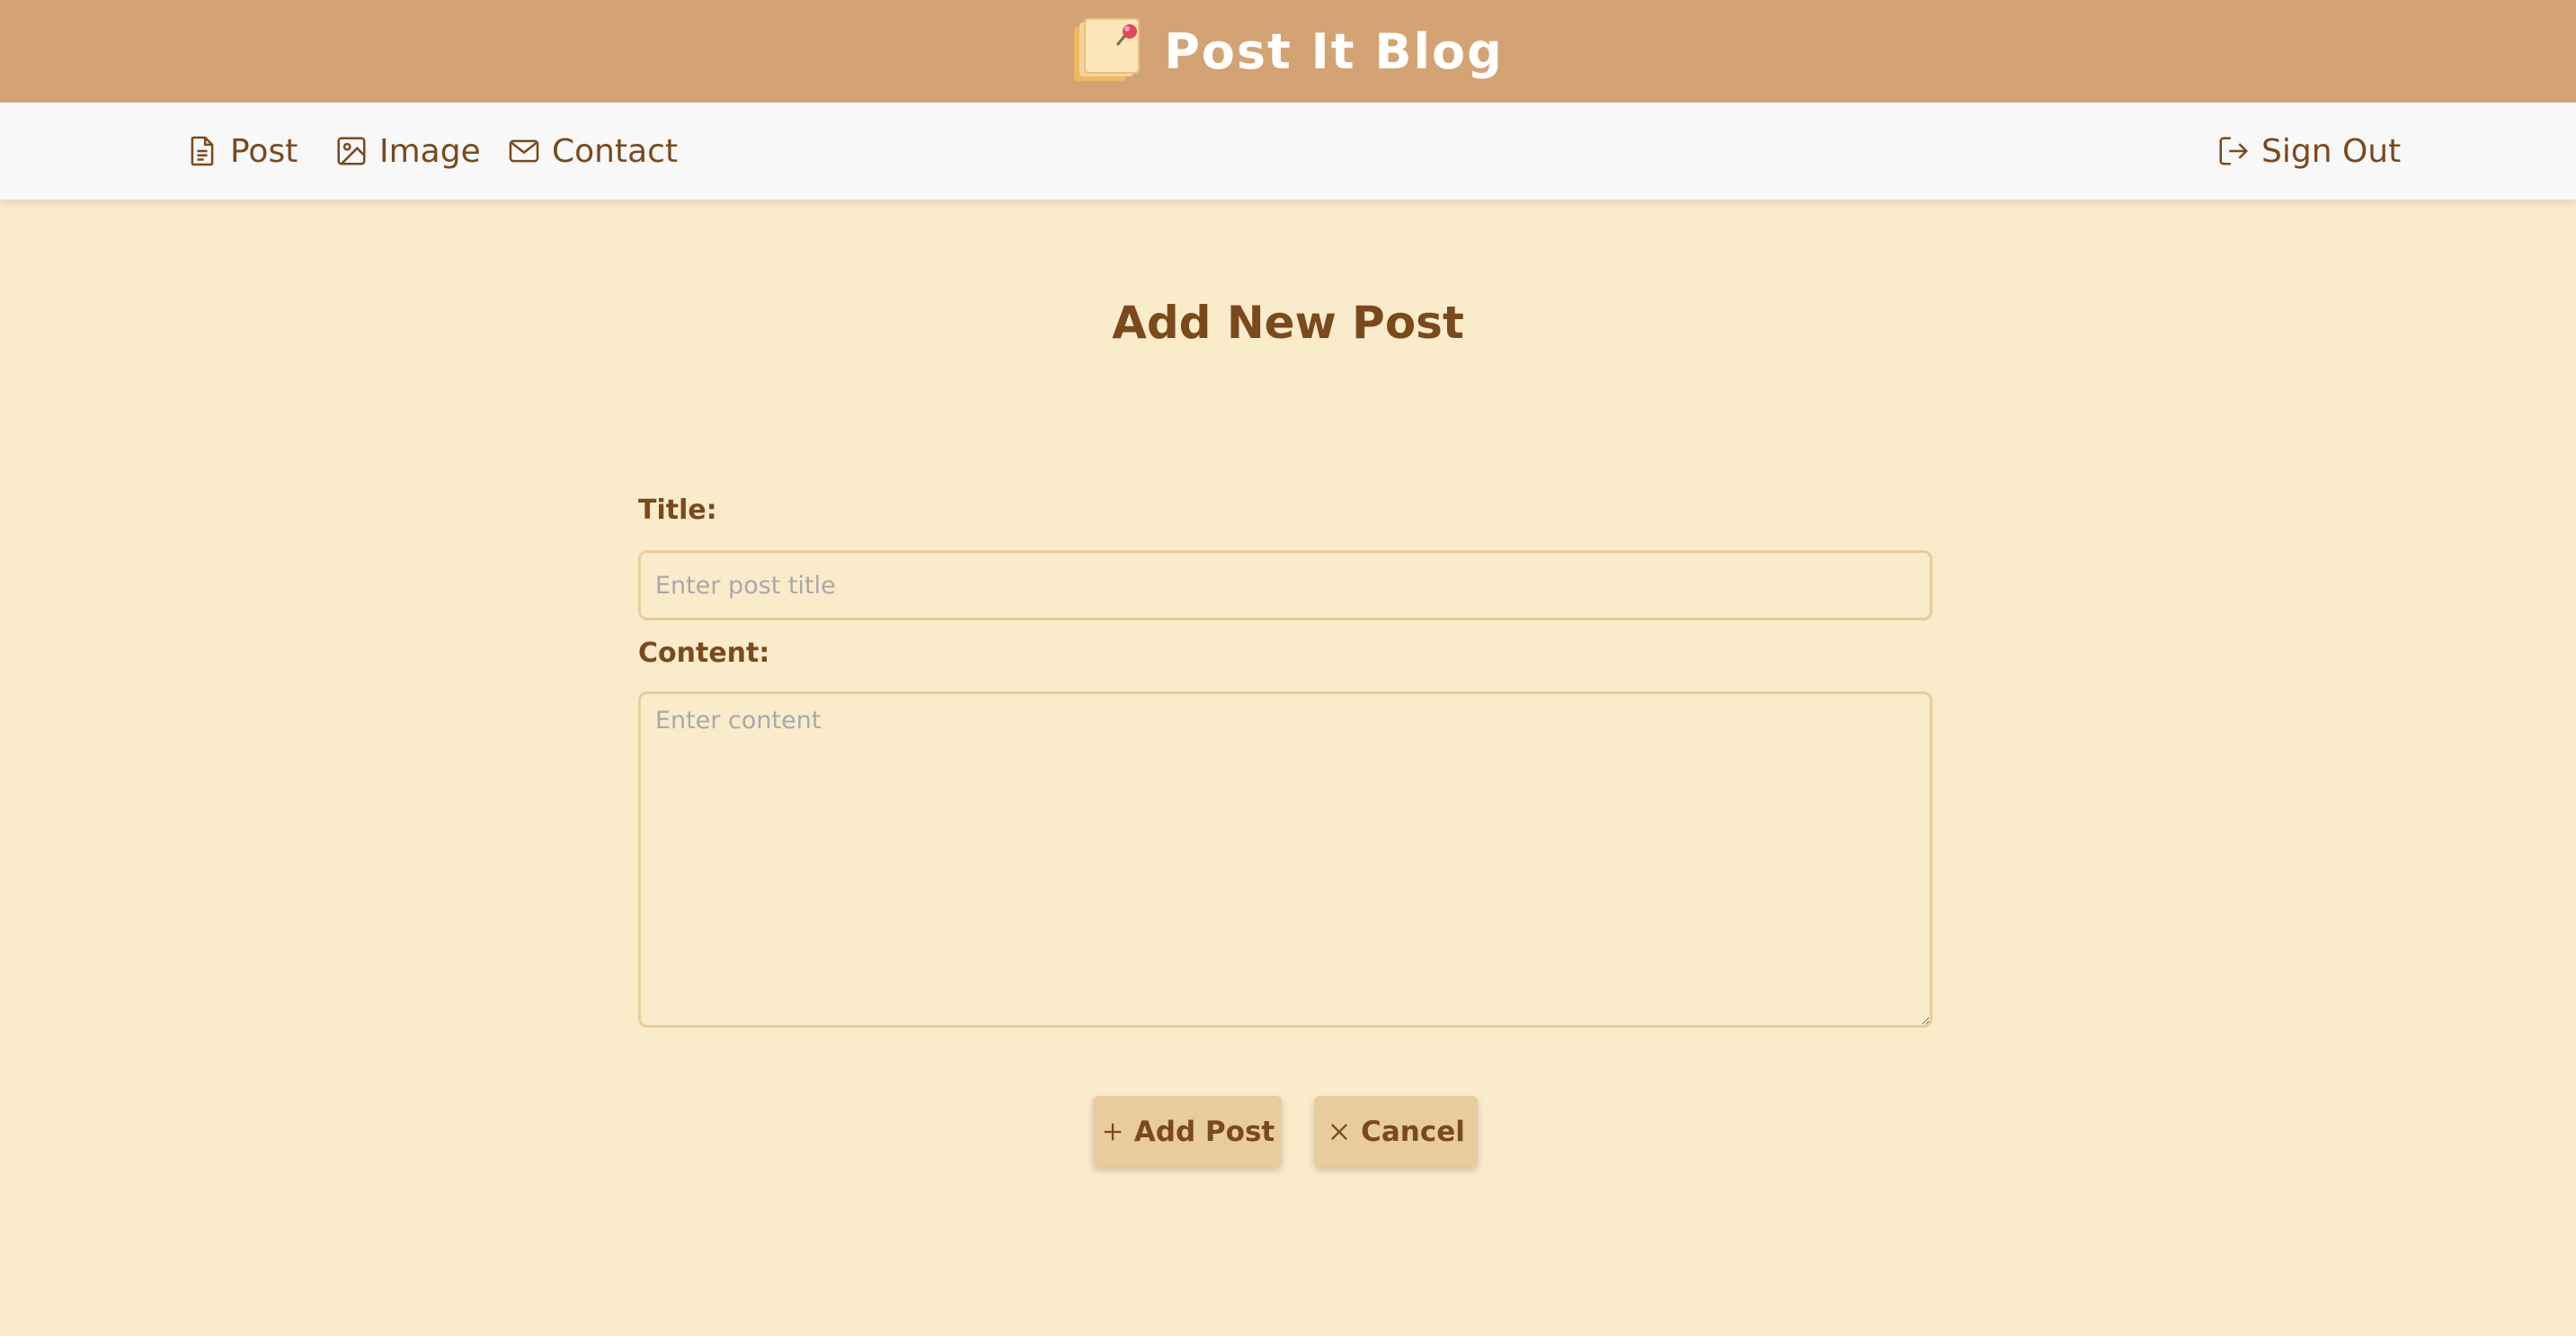 The image size is (2576, 1336). Describe the element at coordinates (1204, 1131) in the screenshot. I see `add-post-label: Add Post` at that location.